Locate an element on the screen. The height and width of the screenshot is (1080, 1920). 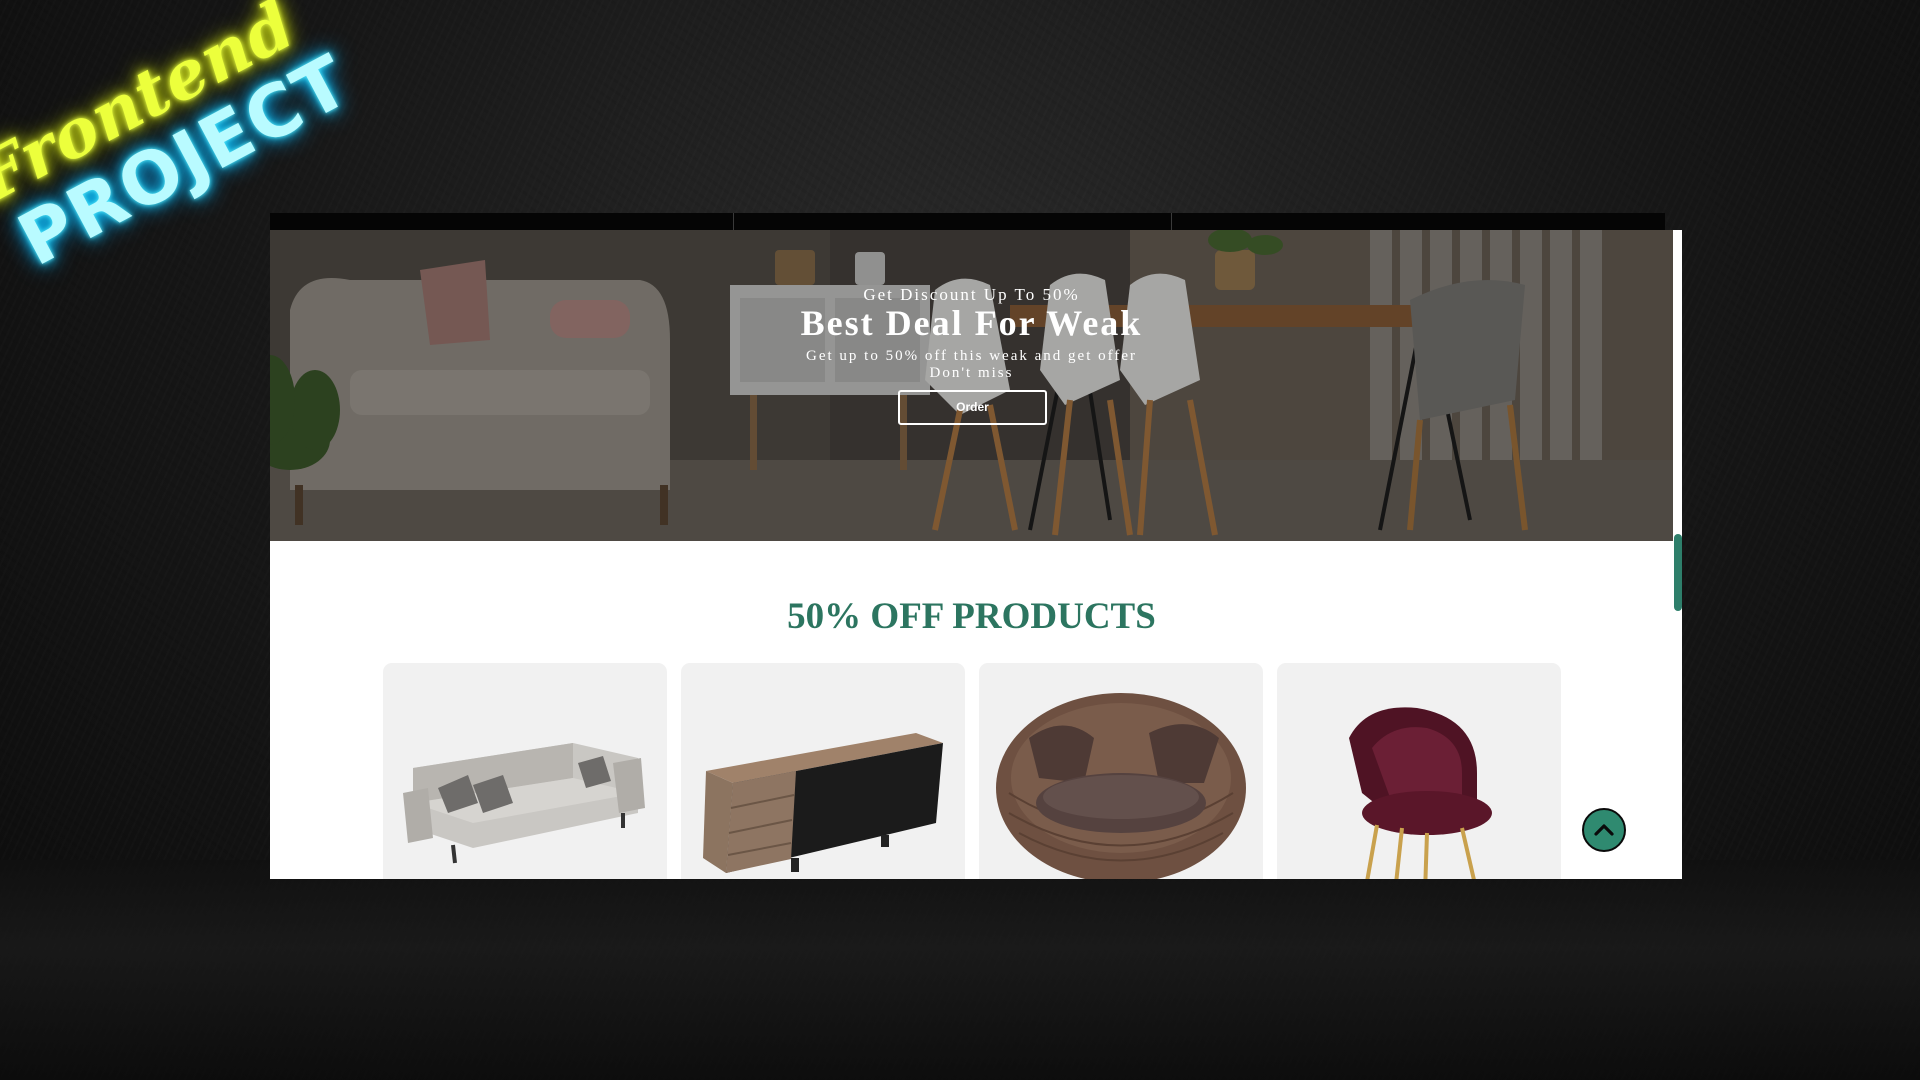
hero-subtitle-line2: Don't miss is located at coordinates (971, 373).